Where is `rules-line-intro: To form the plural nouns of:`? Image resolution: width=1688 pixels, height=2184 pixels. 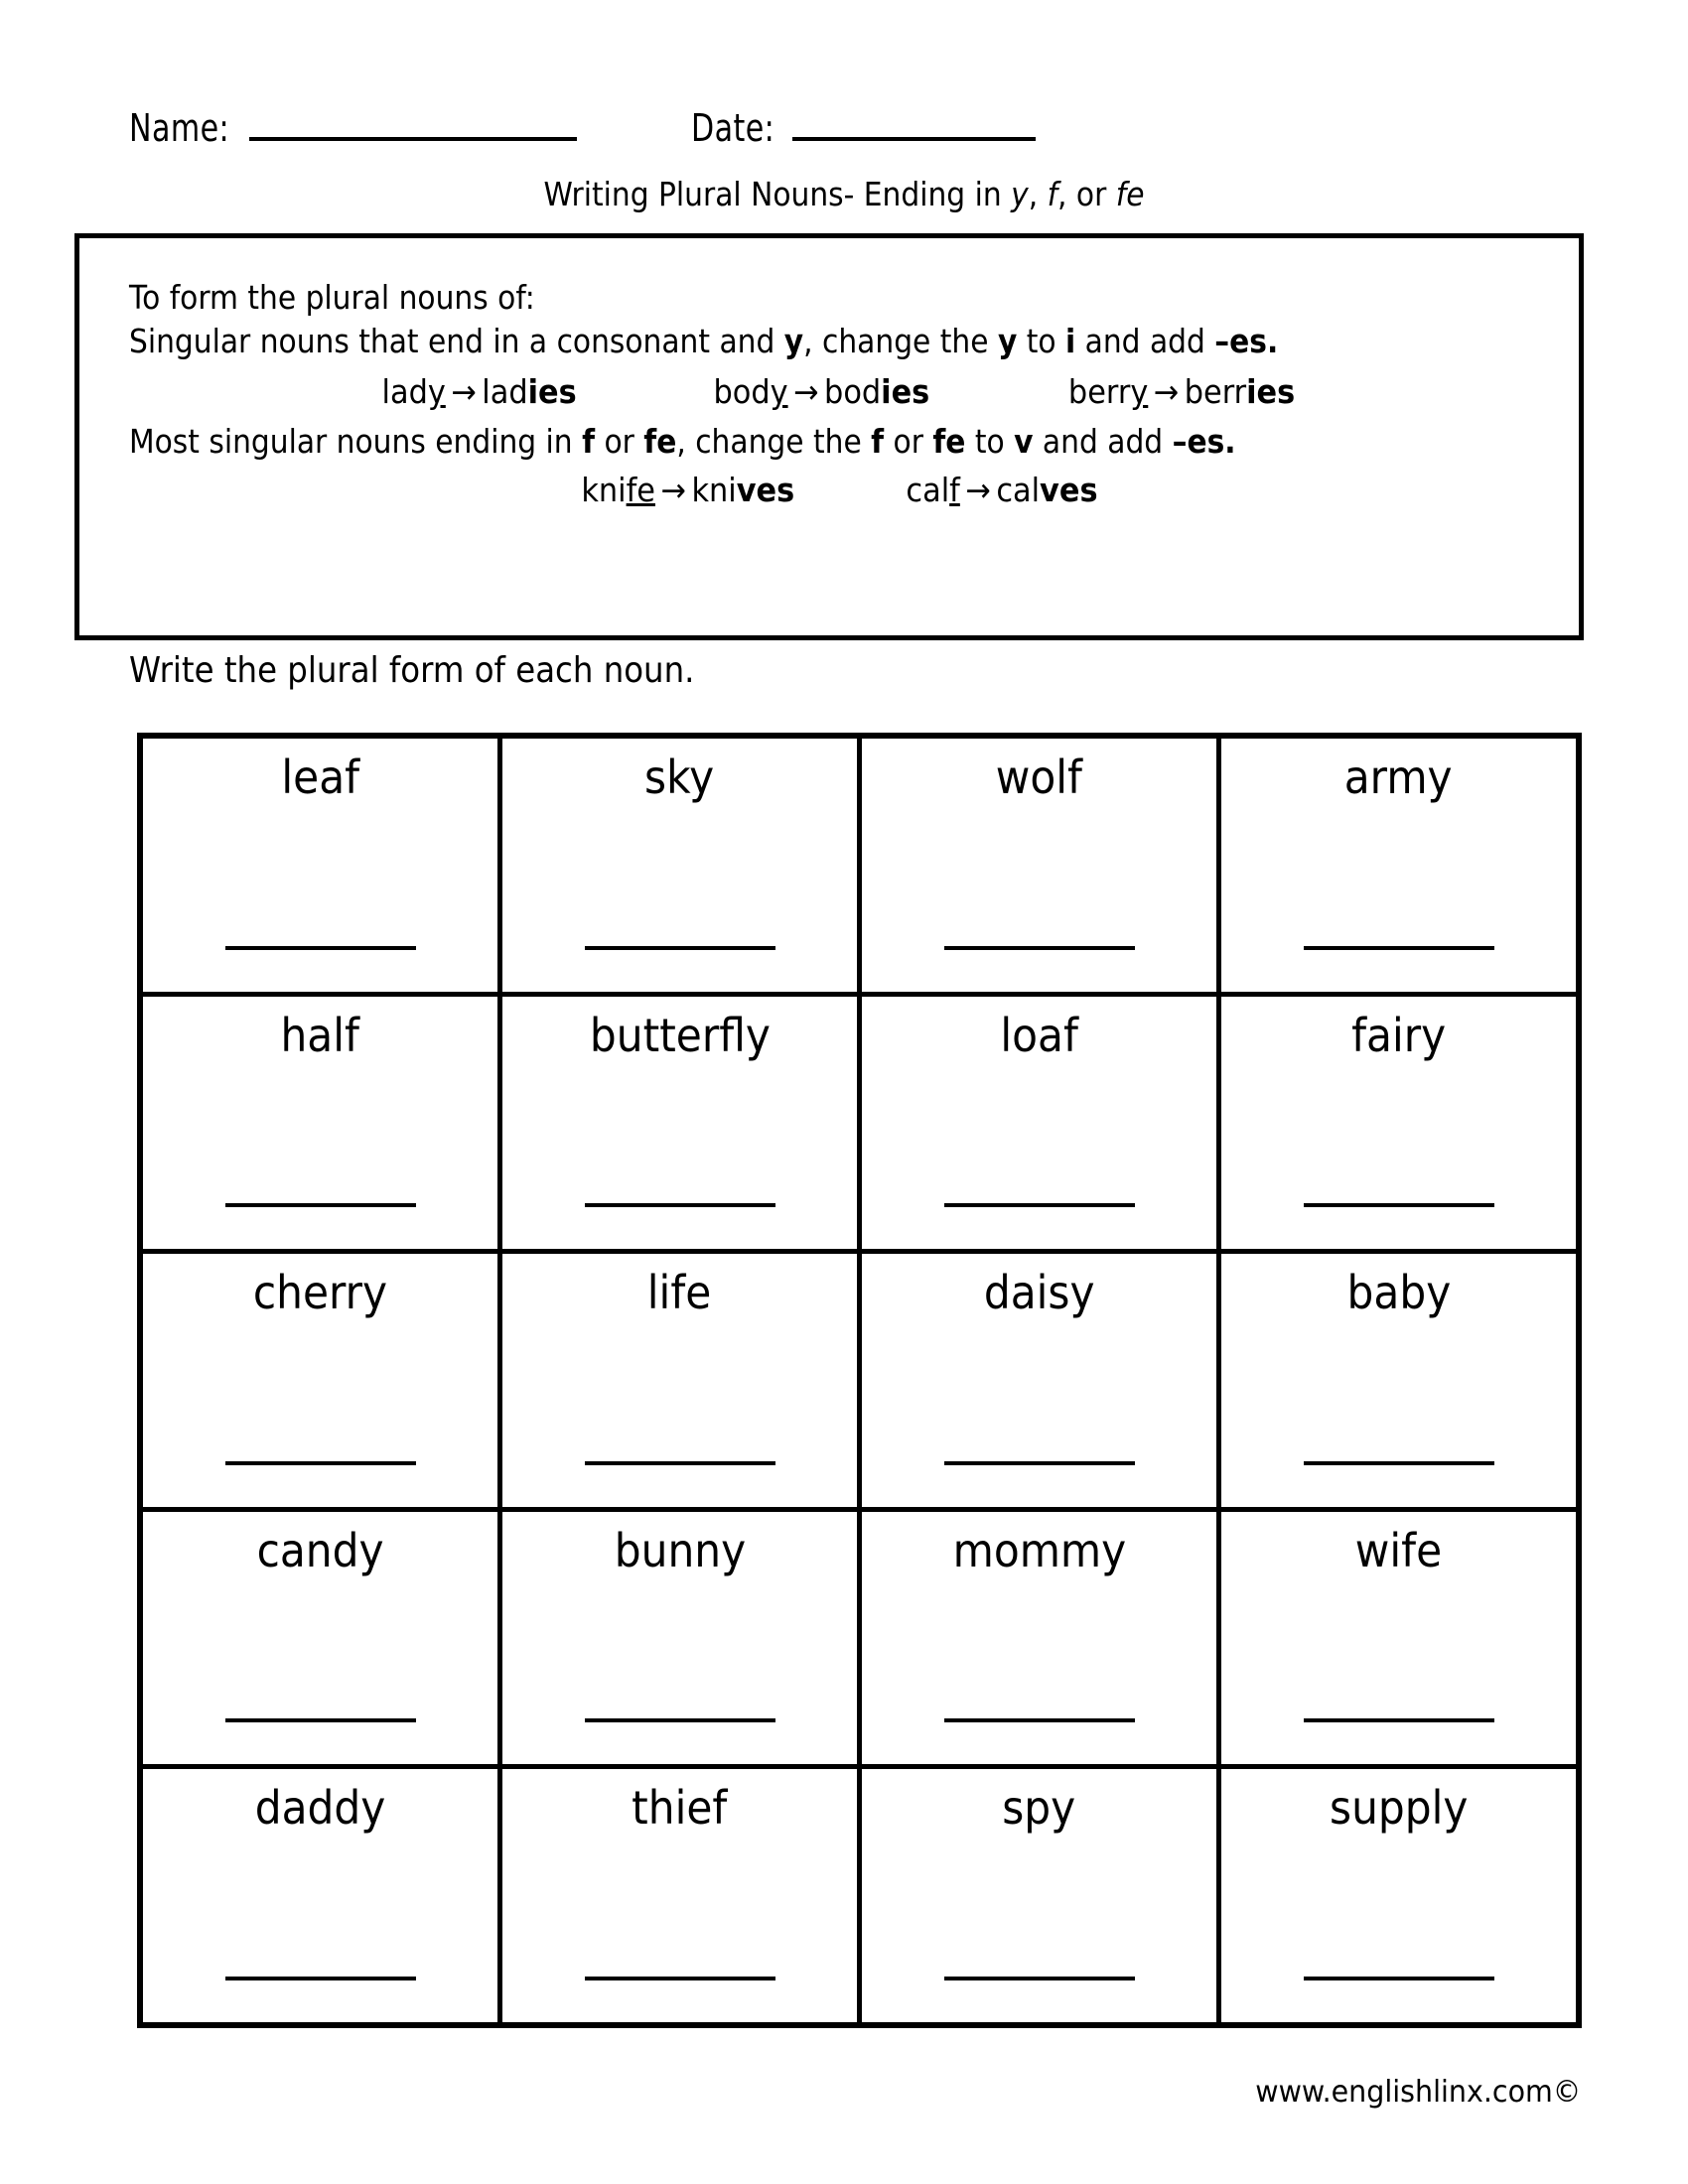 rules-line-intro: To form the plural nouns of: is located at coordinates (768, 298).